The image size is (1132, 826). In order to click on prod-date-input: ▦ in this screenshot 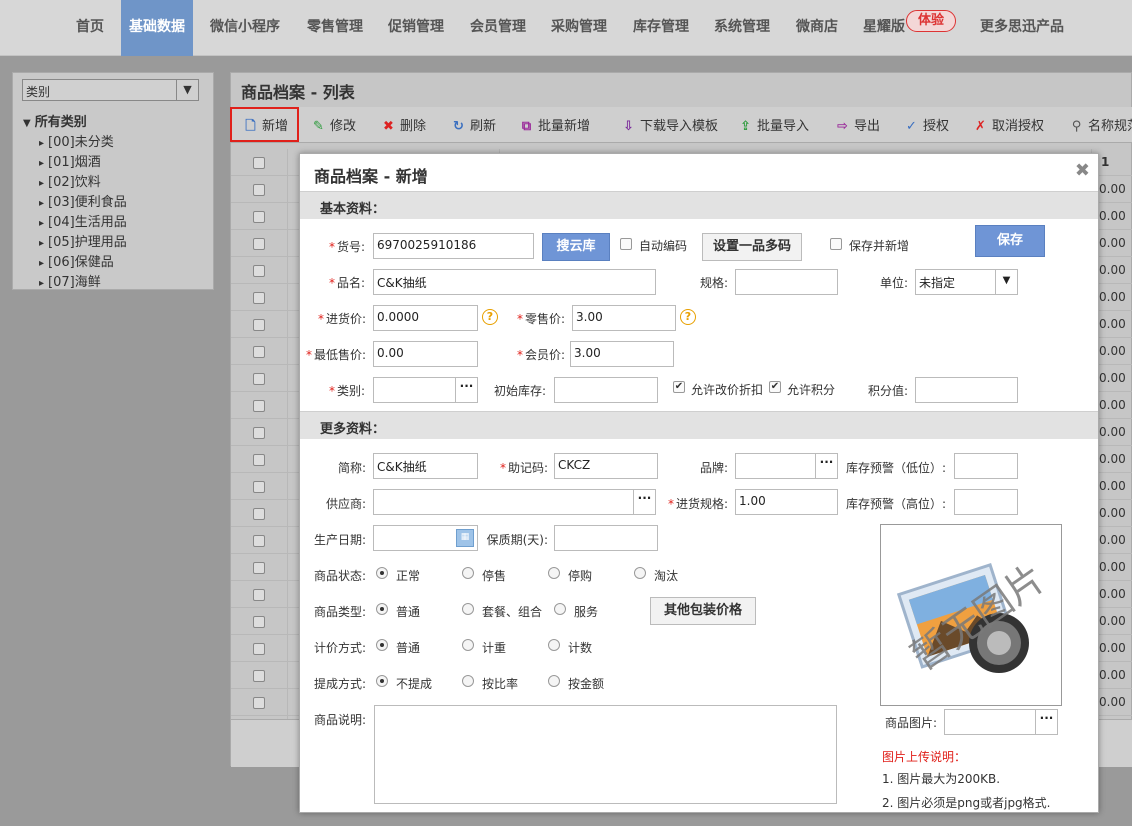, I will do `click(425, 538)`.